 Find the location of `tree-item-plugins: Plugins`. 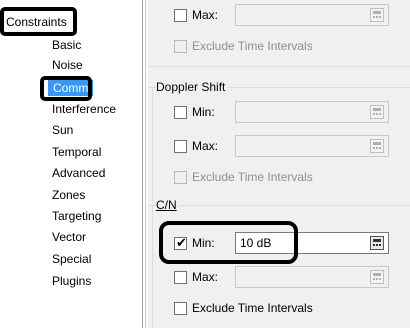

tree-item-plugins: Plugins is located at coordinates (71, 281).